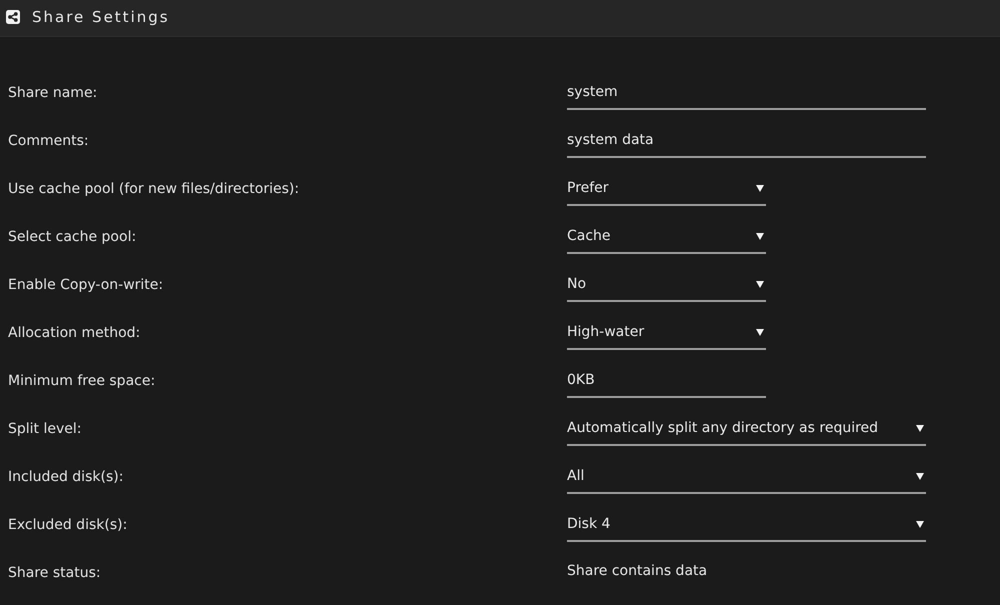 This screenshot has width=1000, height=605. Describe the element at coordinates (71, 237) in the screenshot. I see `setting-label: Select cache pool:` at that location.